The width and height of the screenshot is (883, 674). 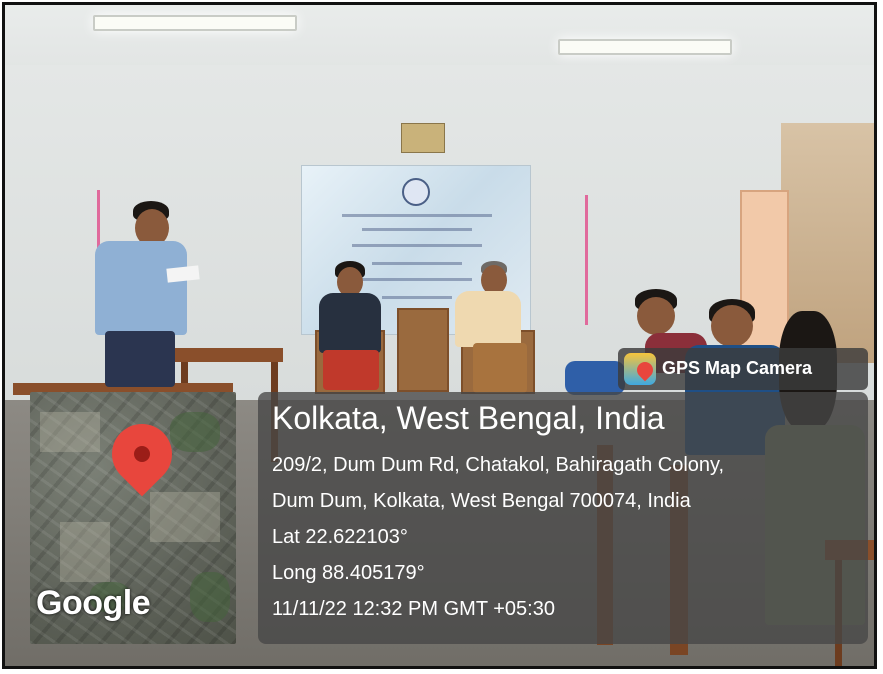 What do you see at coordinates (229, 355) in the screenshot?
I see `table` at bounding box center [229, 355].